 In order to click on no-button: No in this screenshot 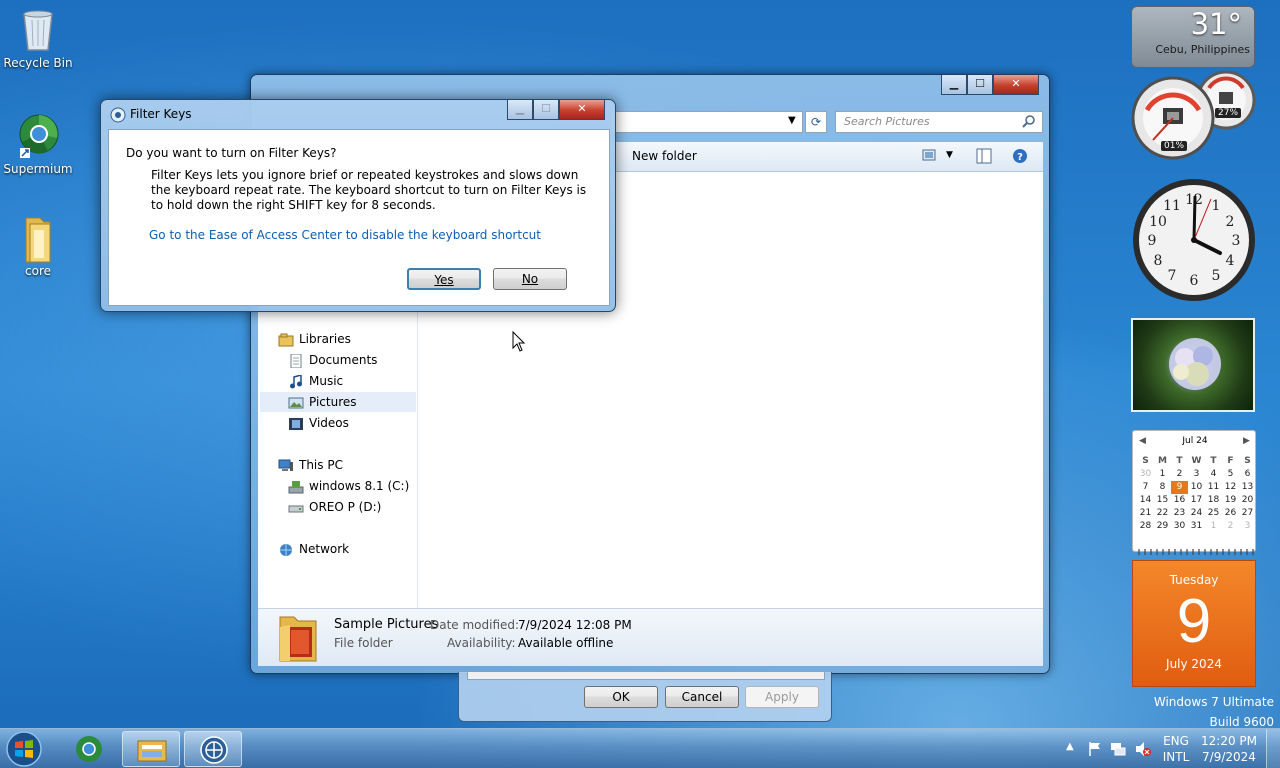, I will do `click(530, 279)`.